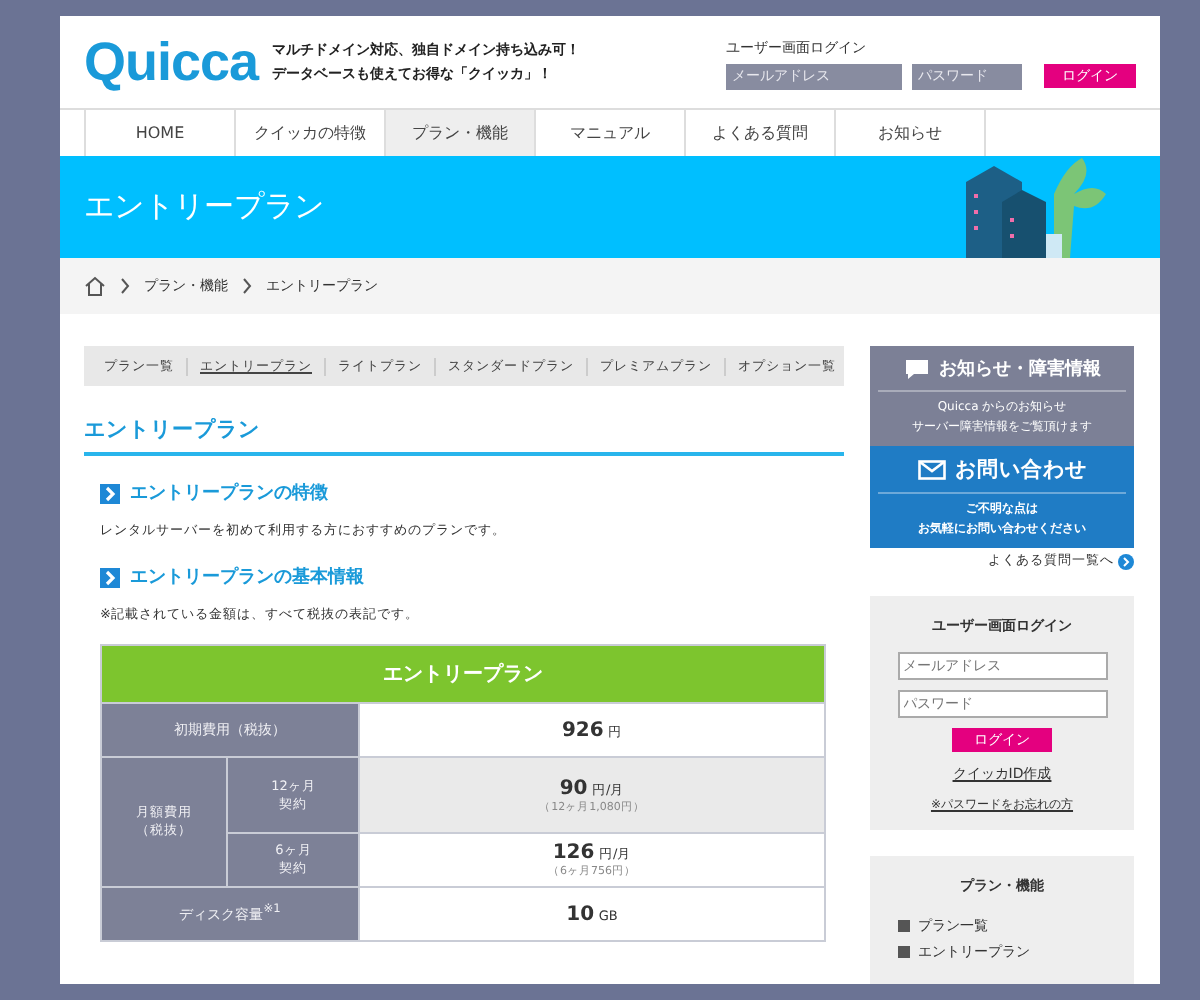 The height and width of the screenshot is (1000, 1200). I want to click on panel-title: お問い合わせ, so click(1021, 470).